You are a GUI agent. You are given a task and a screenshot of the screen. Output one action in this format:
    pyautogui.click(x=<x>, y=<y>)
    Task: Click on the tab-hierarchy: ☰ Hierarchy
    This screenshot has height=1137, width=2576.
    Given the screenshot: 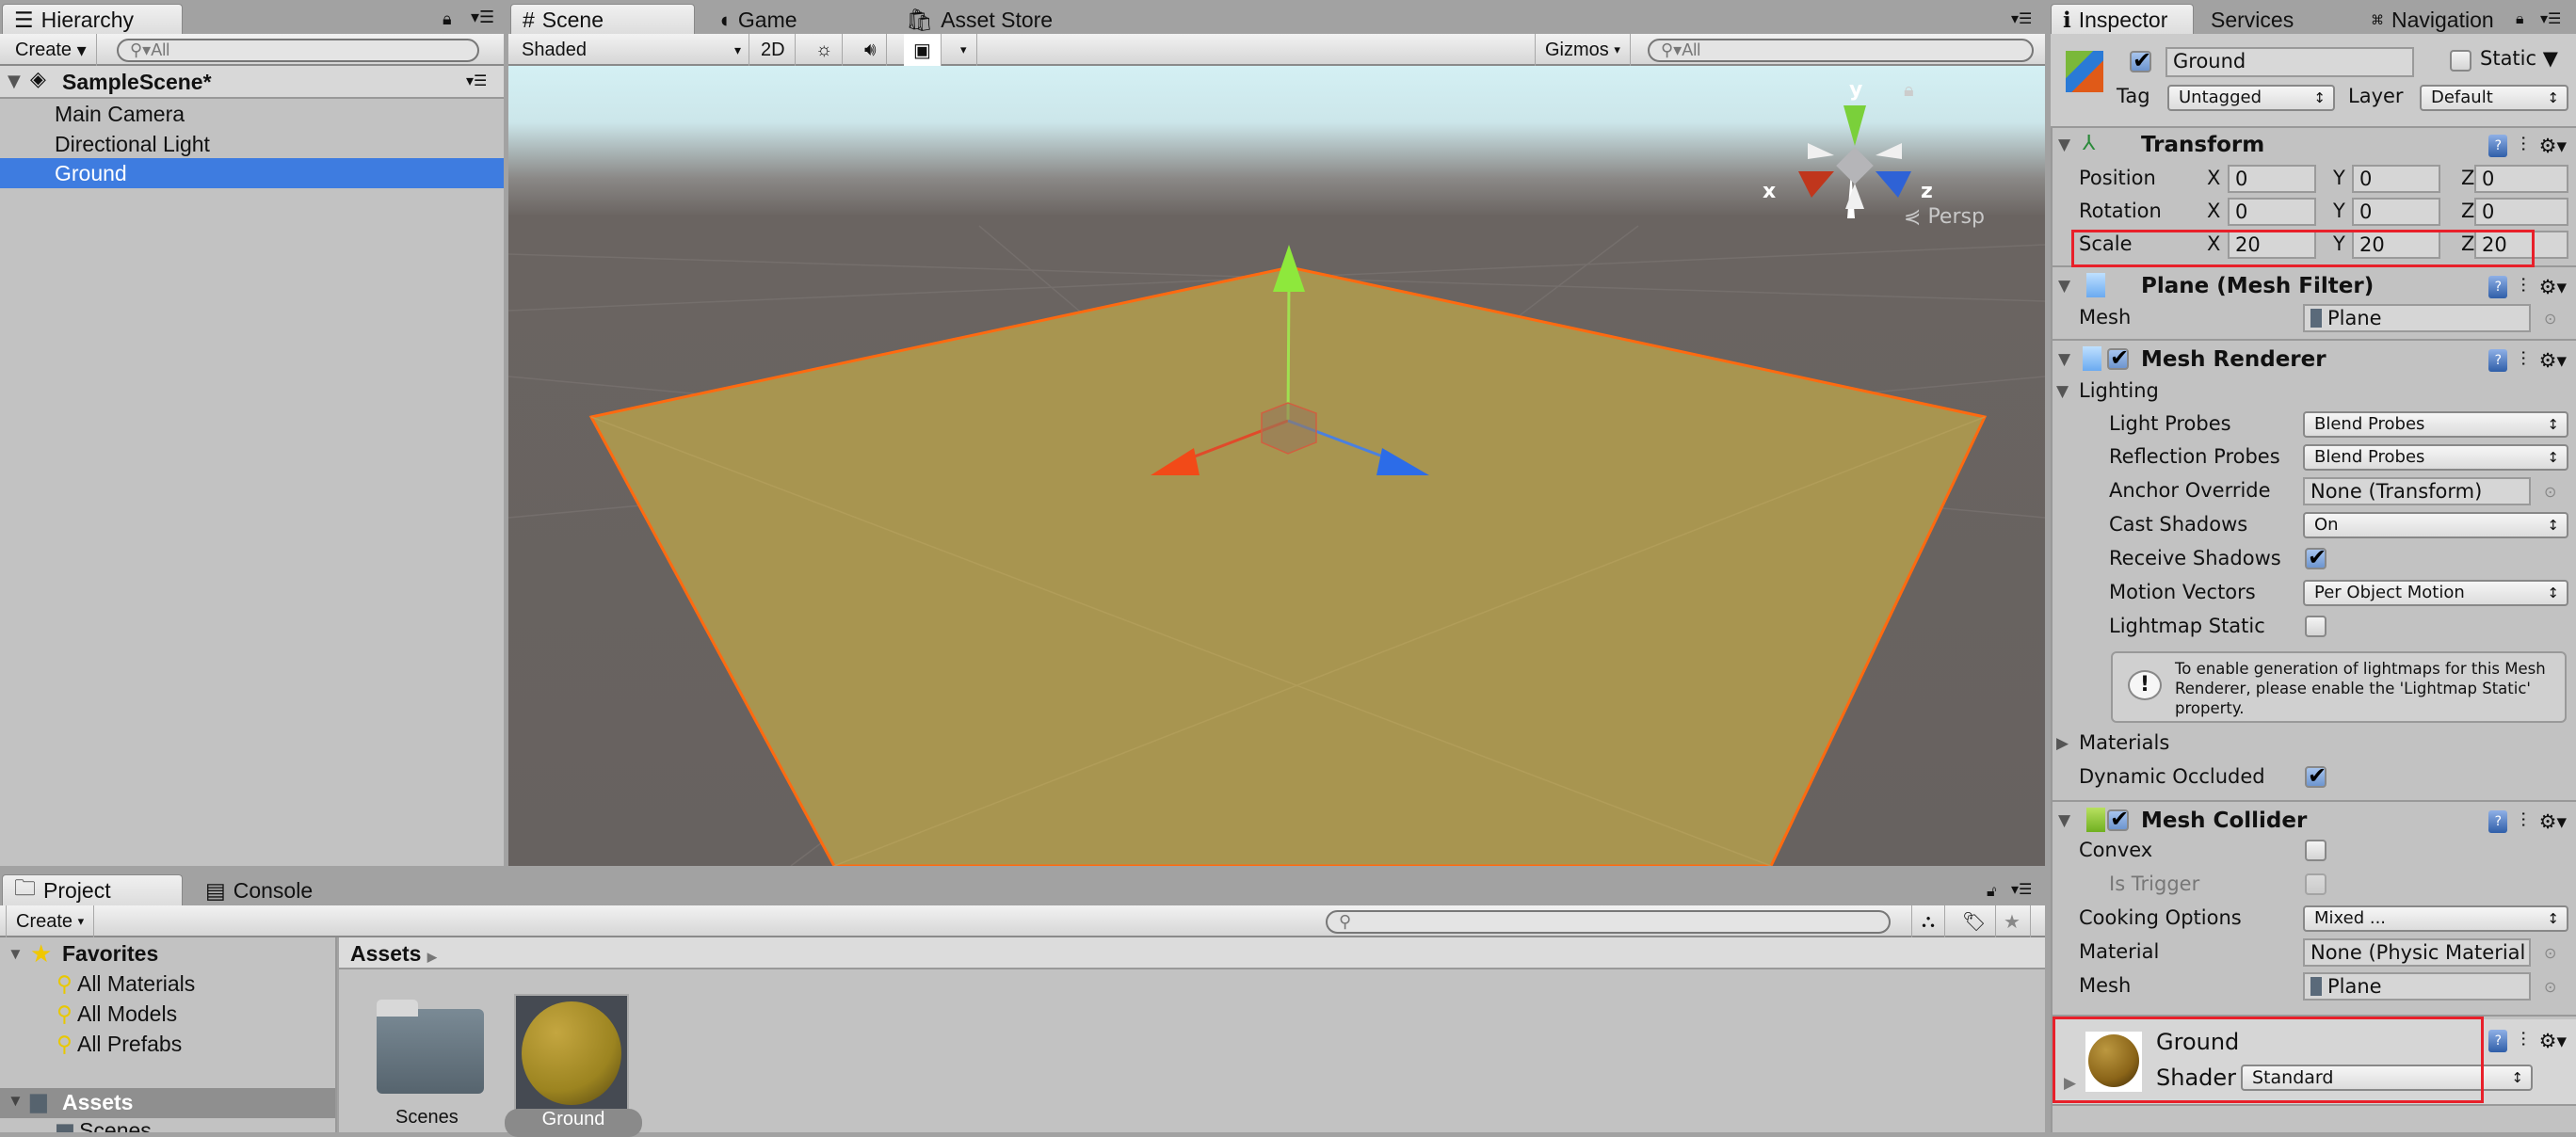 What is the action you would take?
    pyautogui.click(x=92, y=20)
    